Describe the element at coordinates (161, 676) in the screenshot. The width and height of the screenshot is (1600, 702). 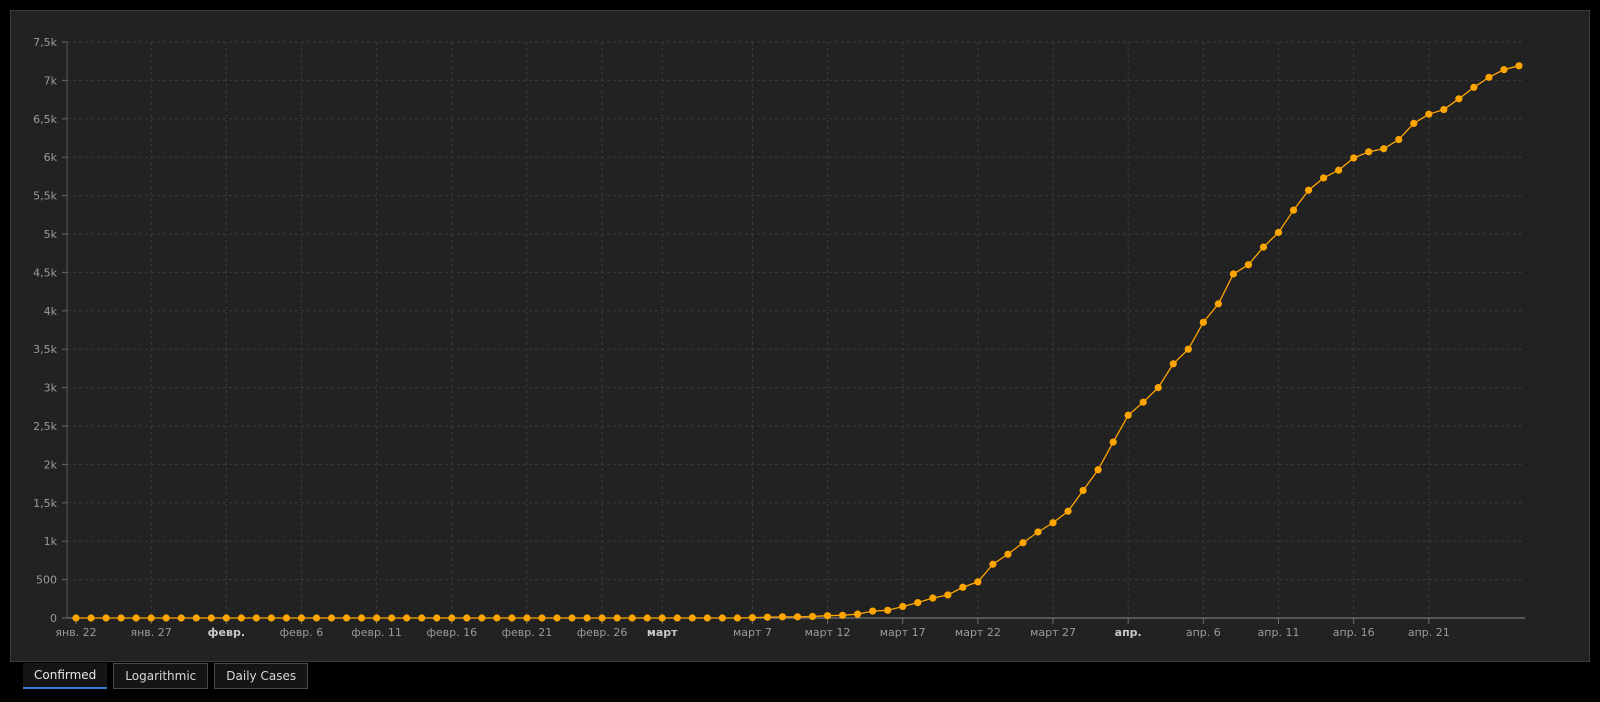
I see `tab-logarithmic: Logarithmic` at that location.